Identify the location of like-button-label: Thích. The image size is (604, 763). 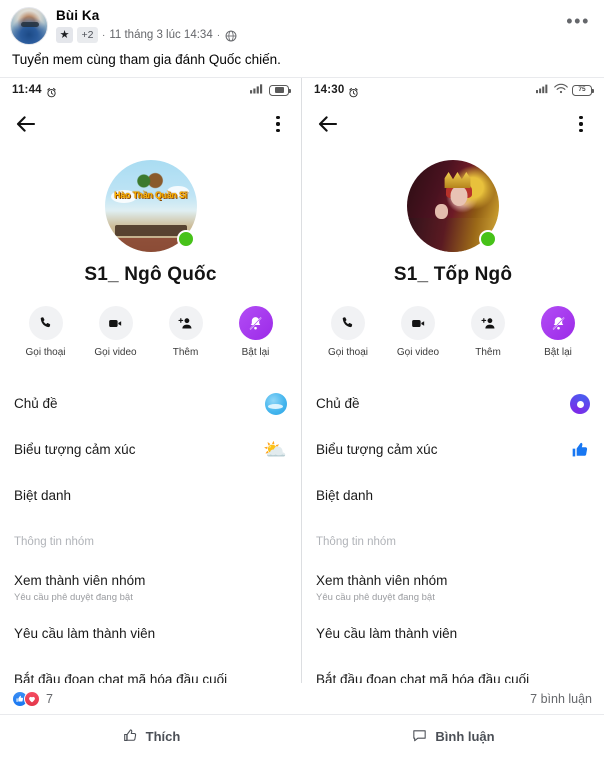
(163, 736).